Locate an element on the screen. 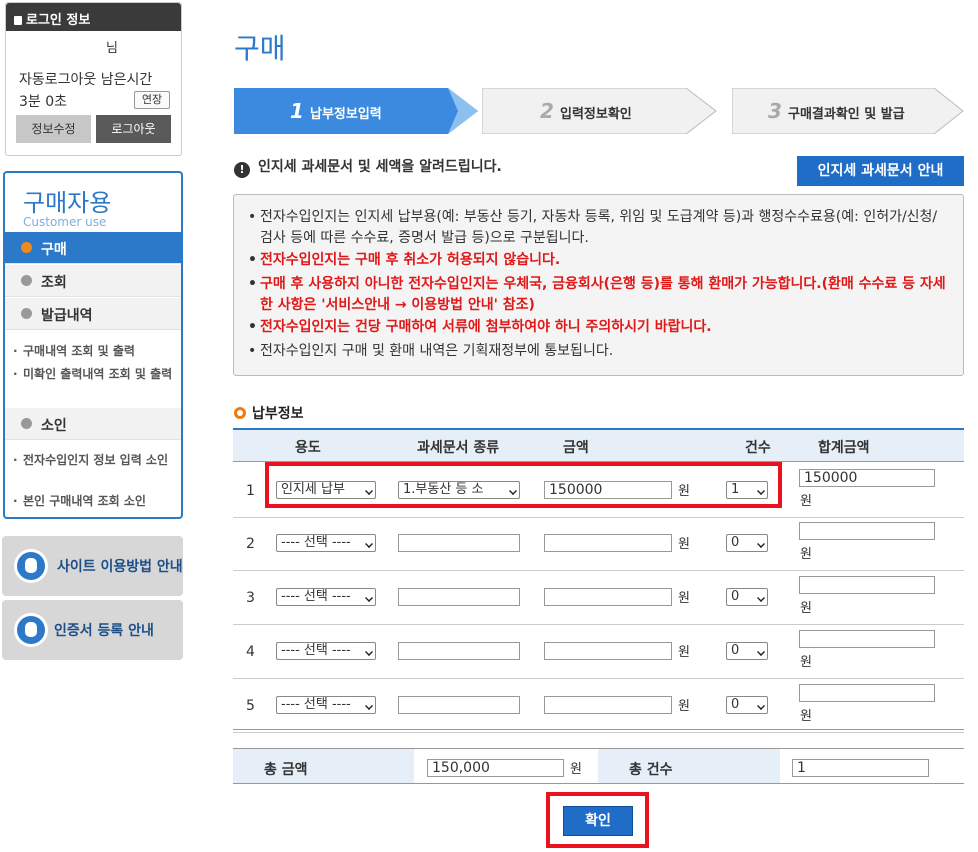 The width and height of the screenshot is (978, 852). circle-bullet-icon is located at coordinates (240, 413).